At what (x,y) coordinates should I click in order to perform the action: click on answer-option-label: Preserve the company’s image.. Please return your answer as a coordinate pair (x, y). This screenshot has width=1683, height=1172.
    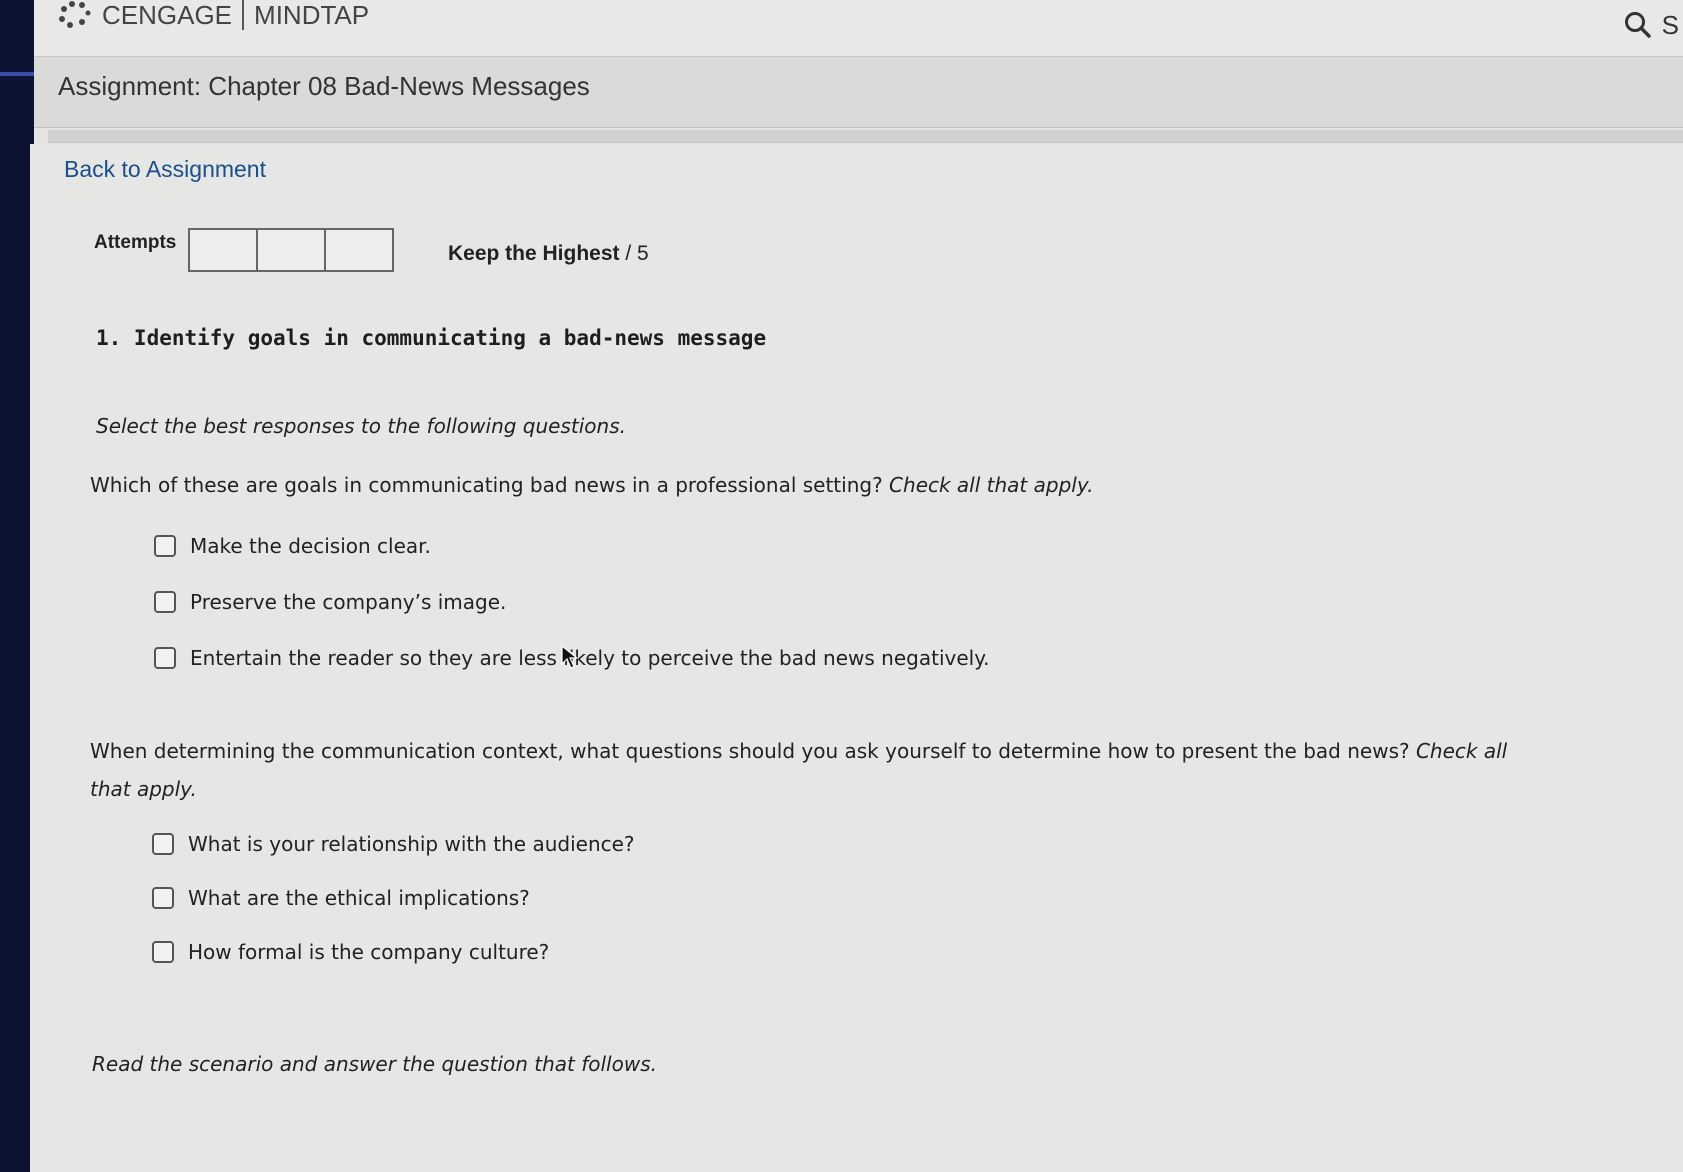
    Looking at the image, I should click on (348, 602).